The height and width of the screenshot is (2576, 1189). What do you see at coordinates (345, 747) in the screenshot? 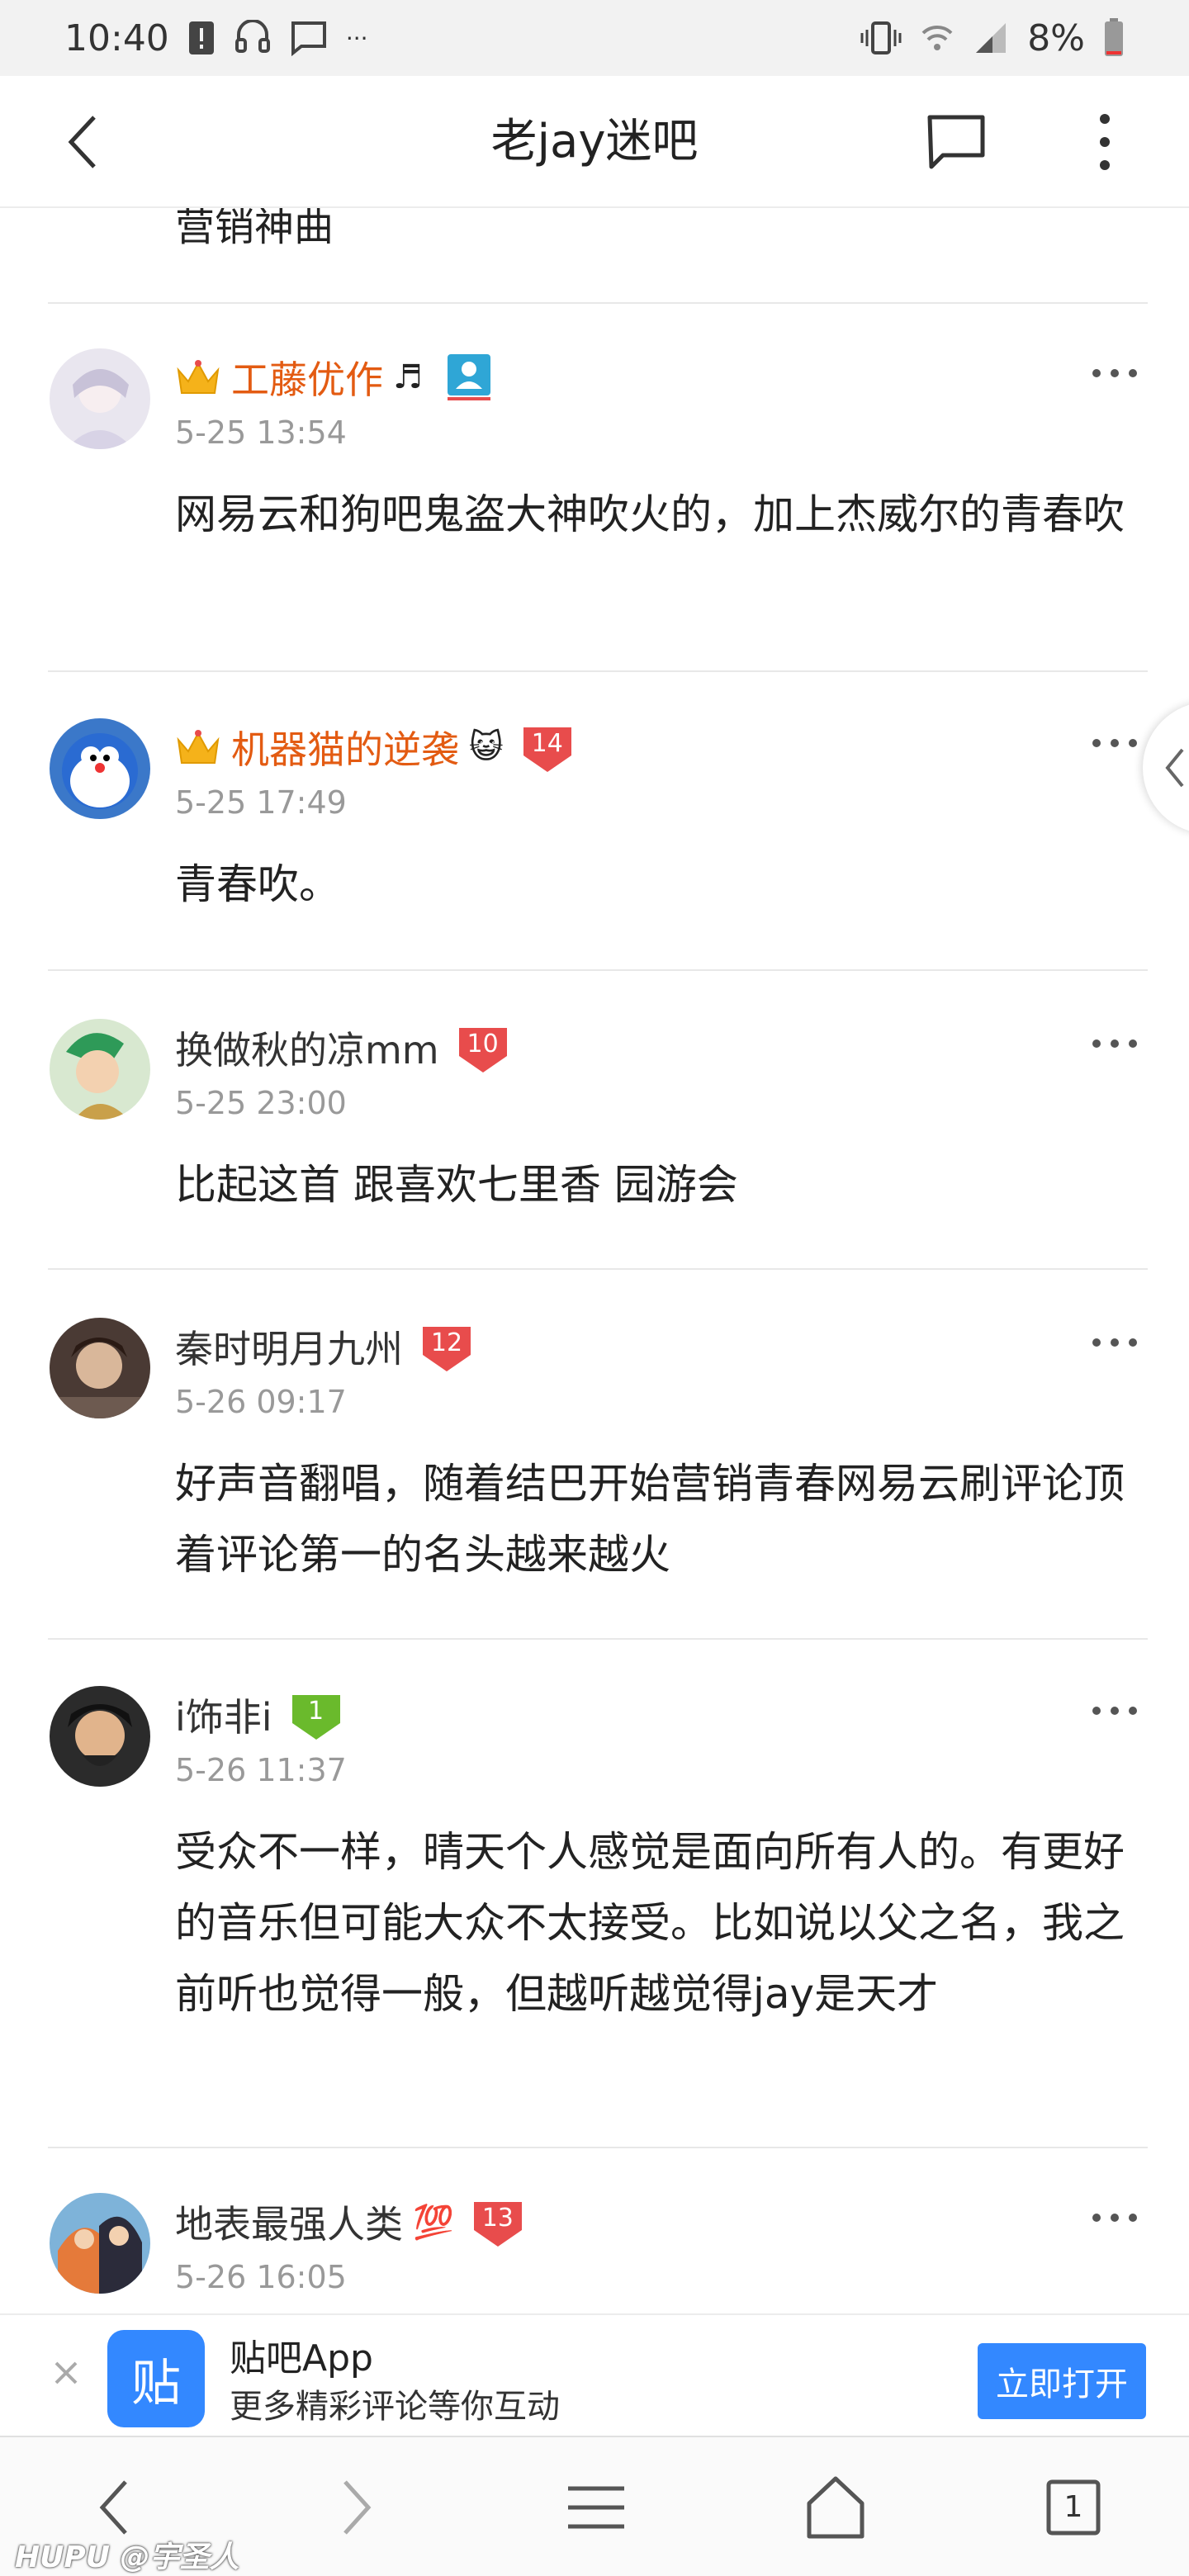
I see `username: 机器猫的逆袭` at bounding box center [345, 747].